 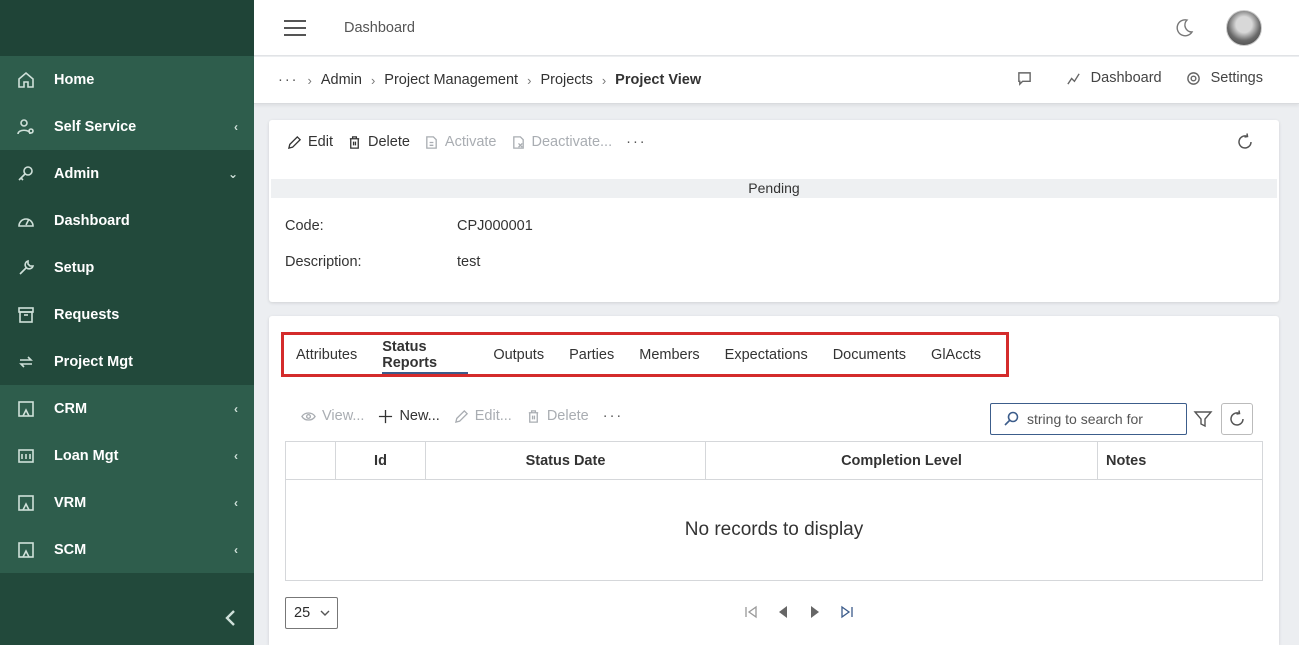 I want to click on page-size-select: 25, so click(x=311, y=613).